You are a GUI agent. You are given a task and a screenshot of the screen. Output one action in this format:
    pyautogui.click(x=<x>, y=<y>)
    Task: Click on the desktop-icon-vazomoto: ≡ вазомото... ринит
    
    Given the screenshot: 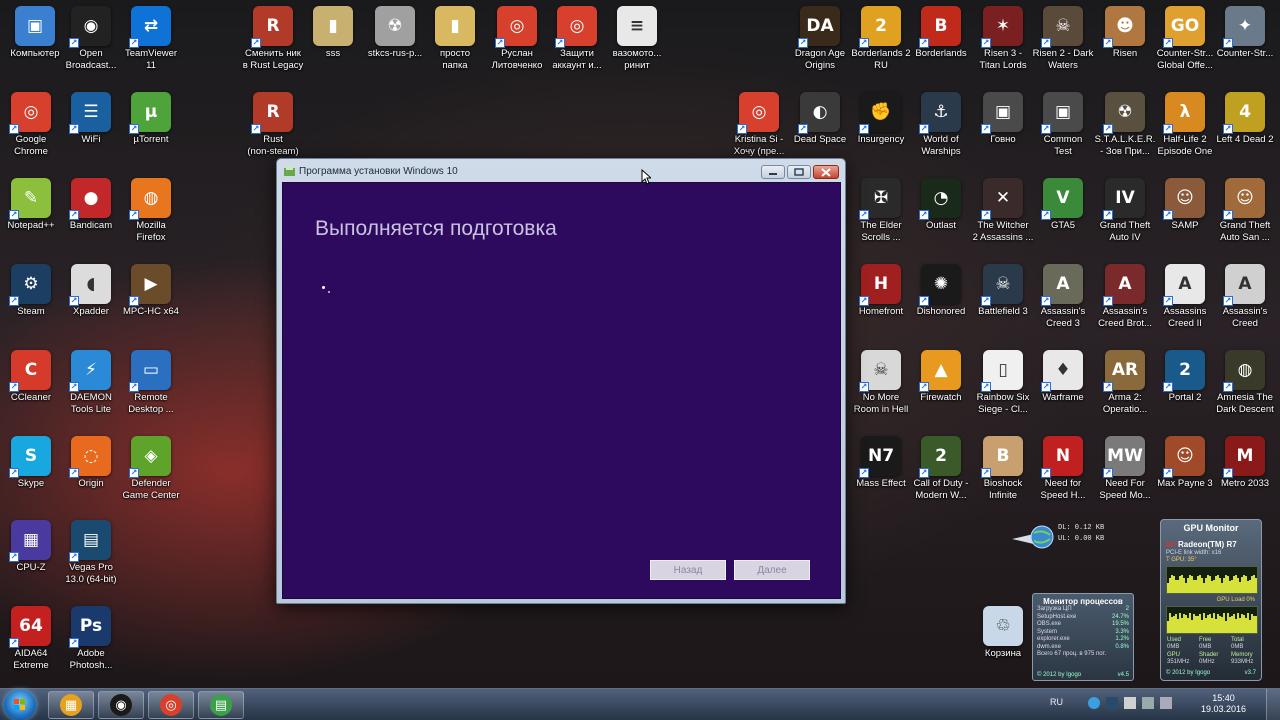 What is the action you would take?
    pyautogui.click(x=637, y=46)
    